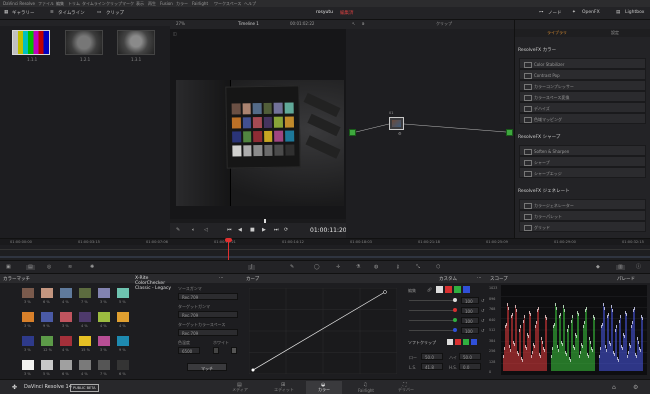  What do you see at coordinates (92, 267) in the screenshot?
I see `motion-effects-icon: ✺` at bounding box center [92, 267].